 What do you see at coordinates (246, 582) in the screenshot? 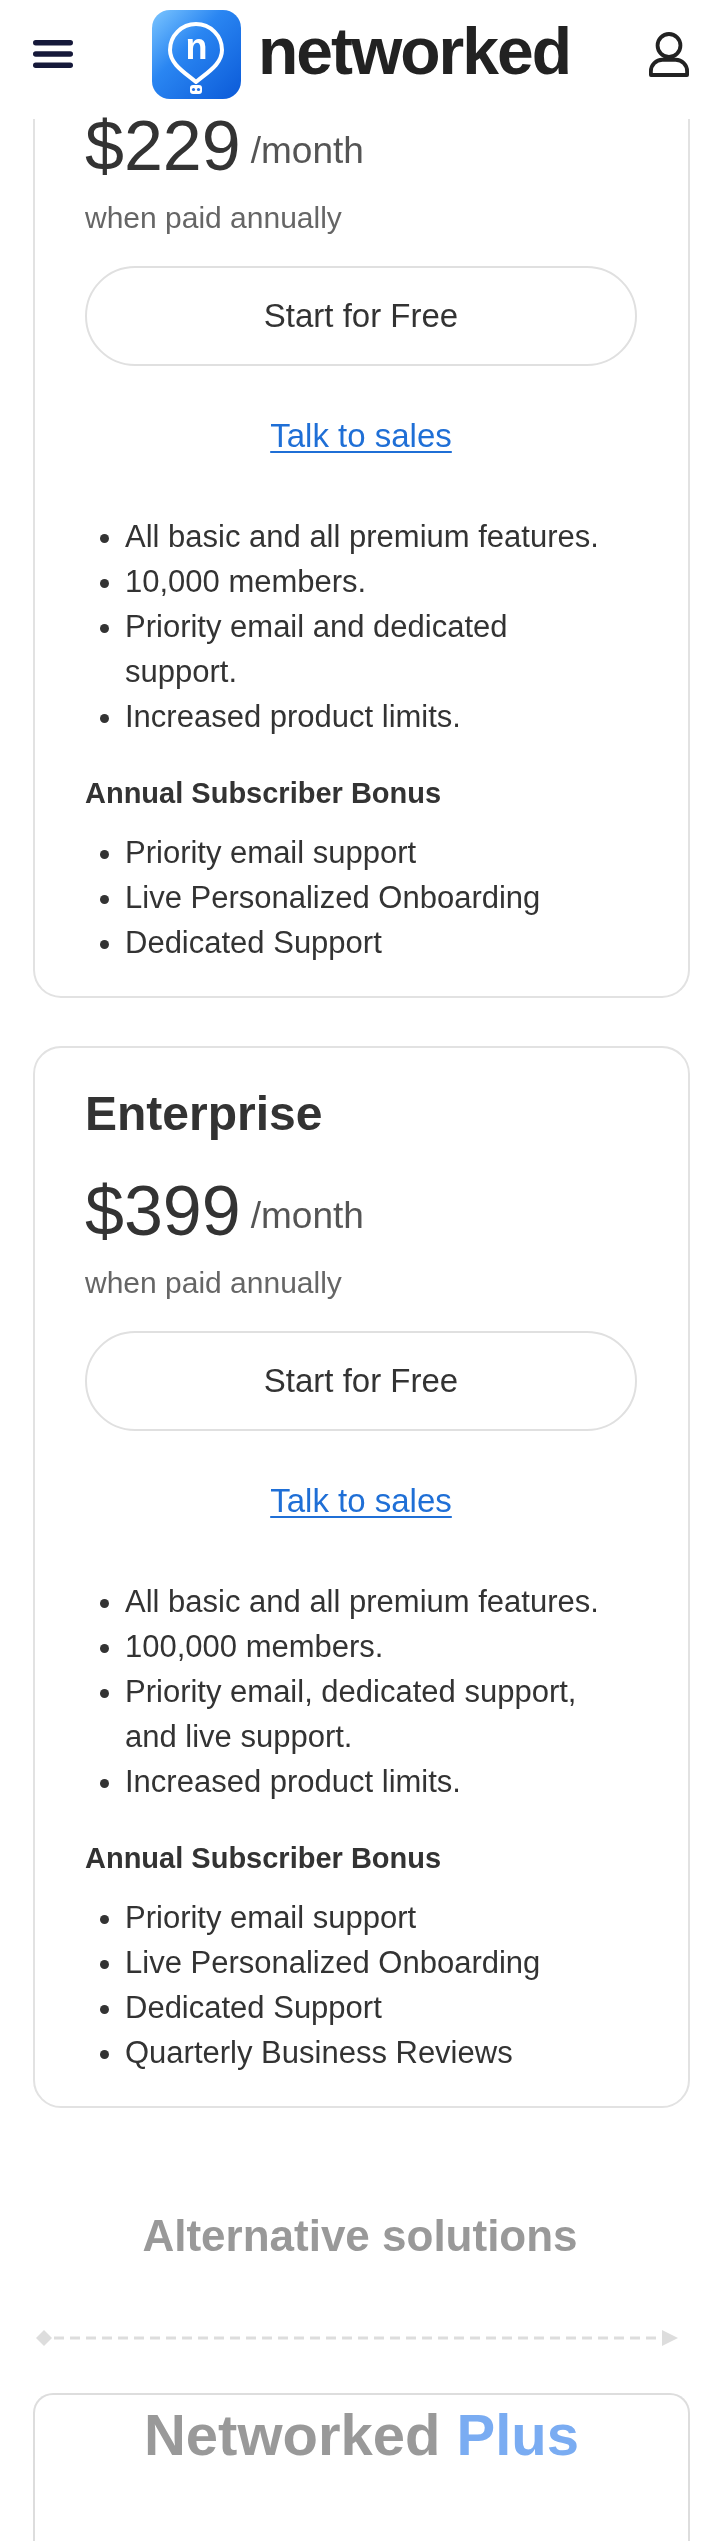
I see `feature-text: 10,000 members.` at bounding box center [246, 582].